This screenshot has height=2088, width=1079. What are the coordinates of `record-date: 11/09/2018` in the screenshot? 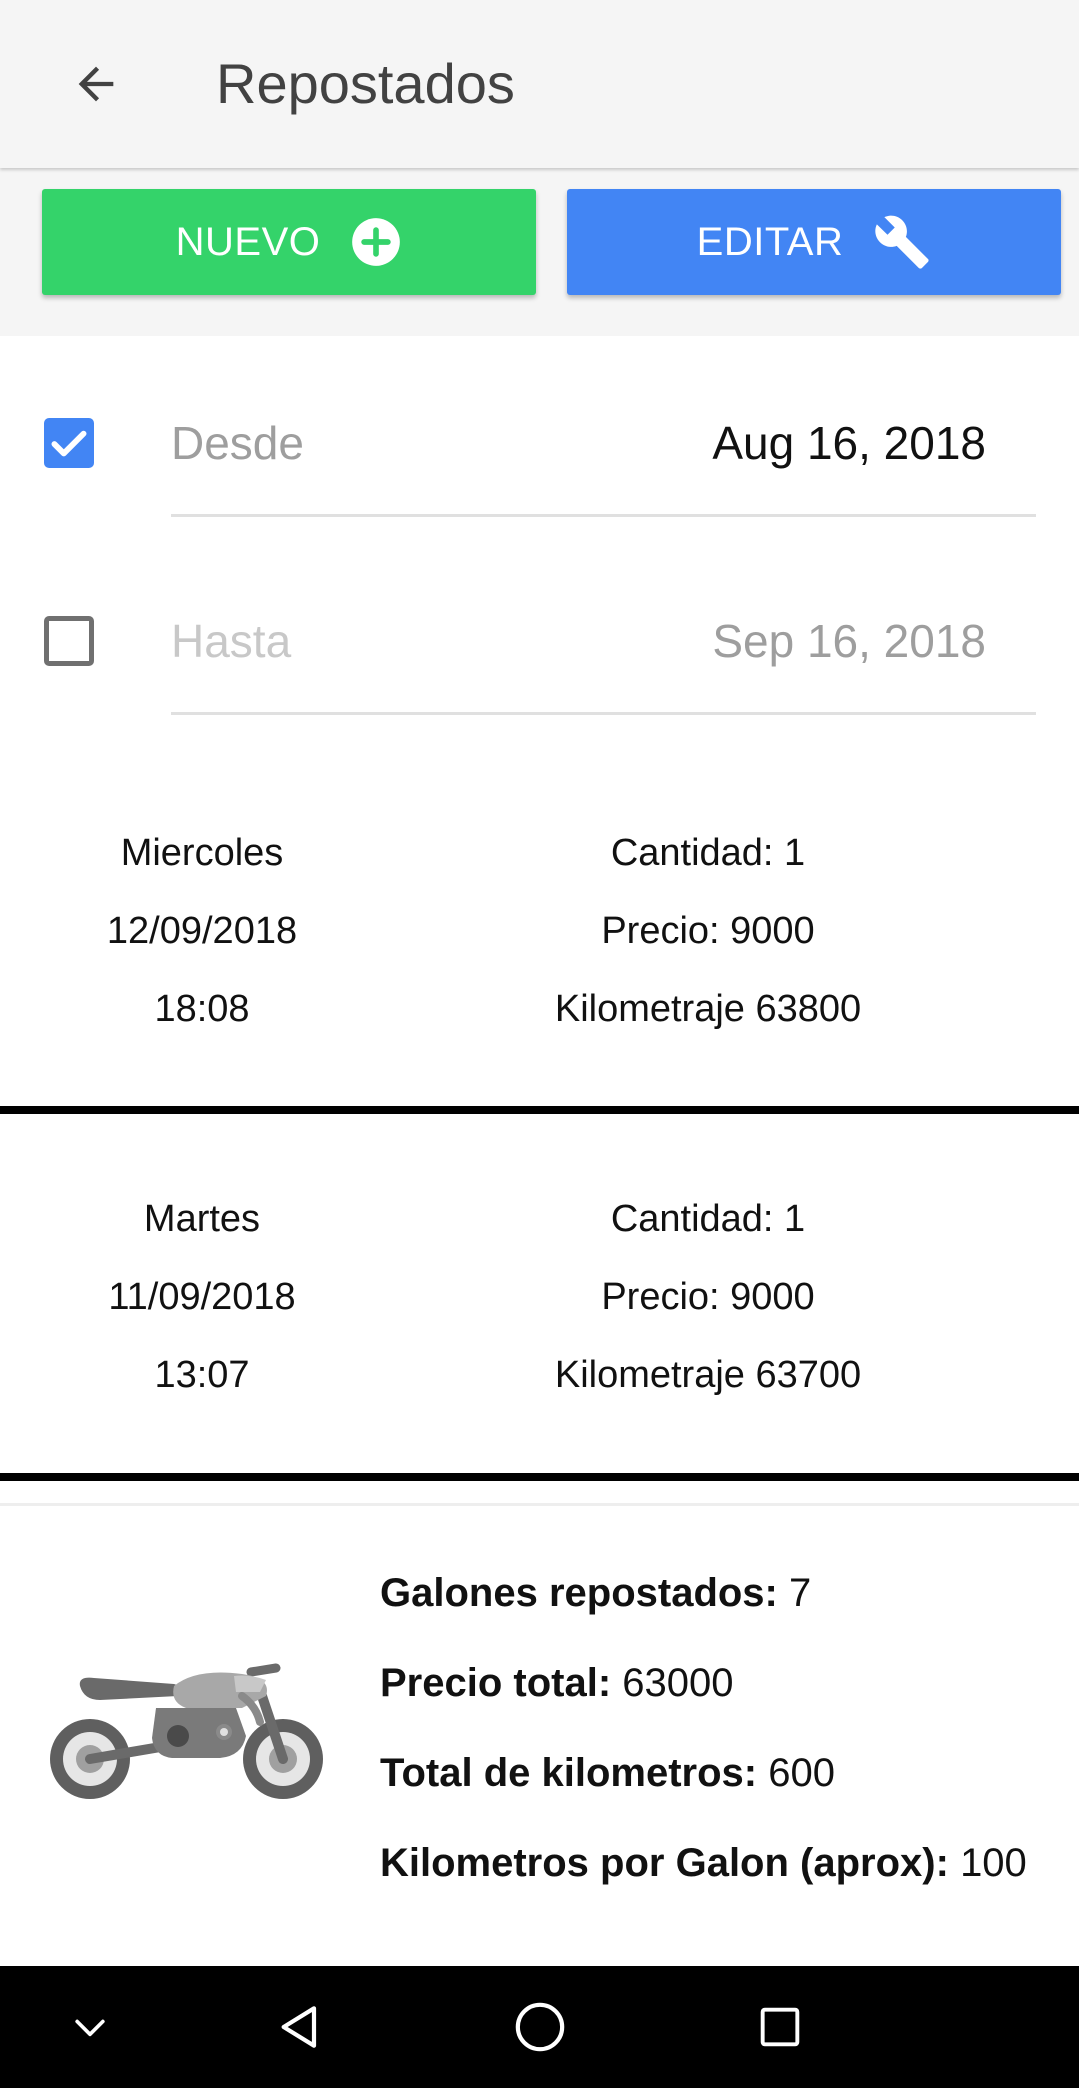 It's located at (202, 1297).